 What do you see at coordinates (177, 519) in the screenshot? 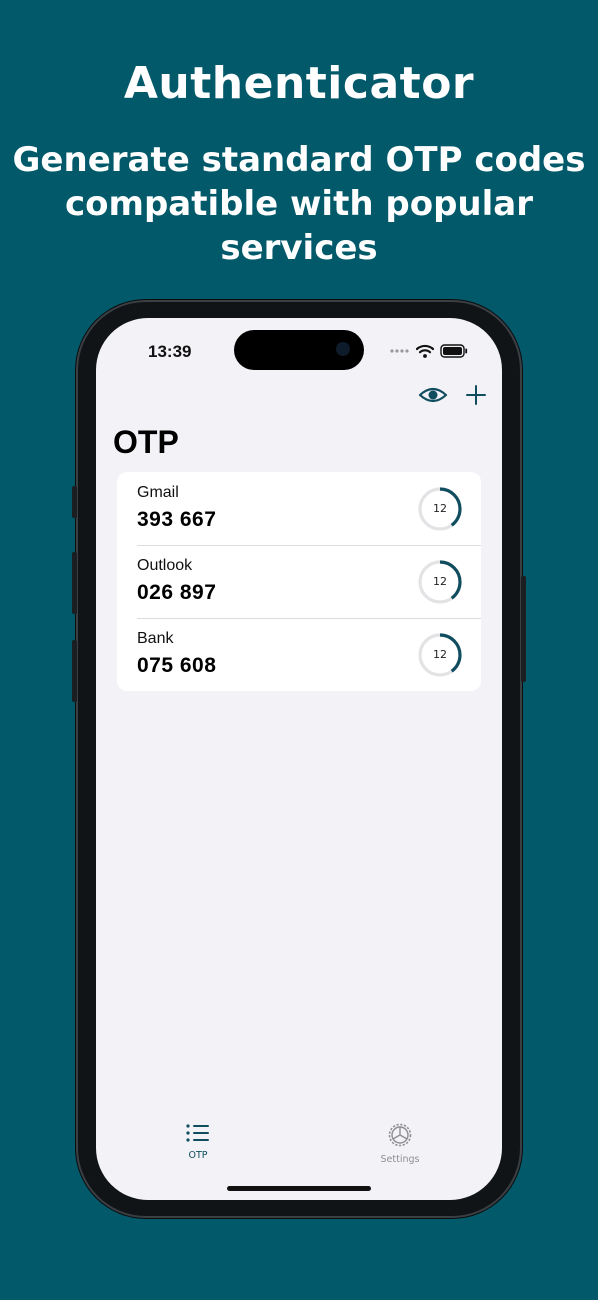
I see `otp-code: 393 667` at bounding box center [177, 519].